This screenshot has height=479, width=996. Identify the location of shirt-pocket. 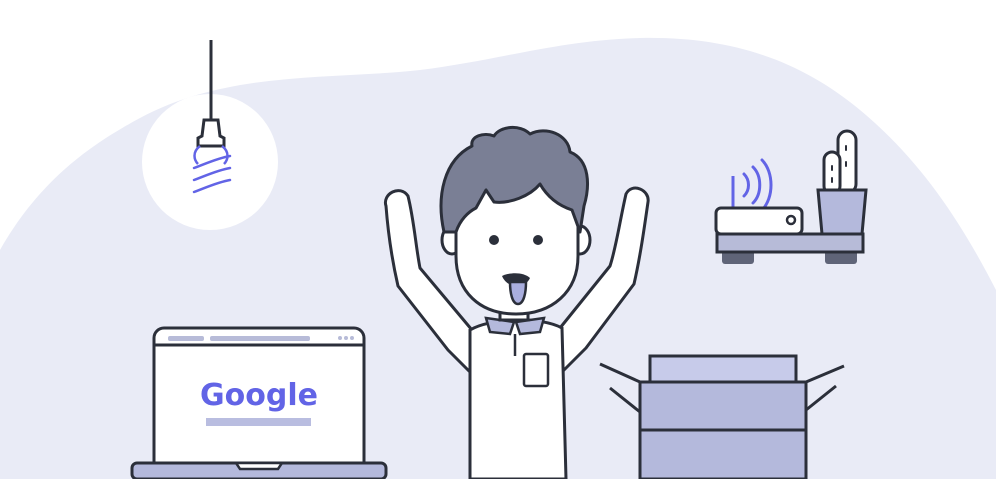
(536, 370).